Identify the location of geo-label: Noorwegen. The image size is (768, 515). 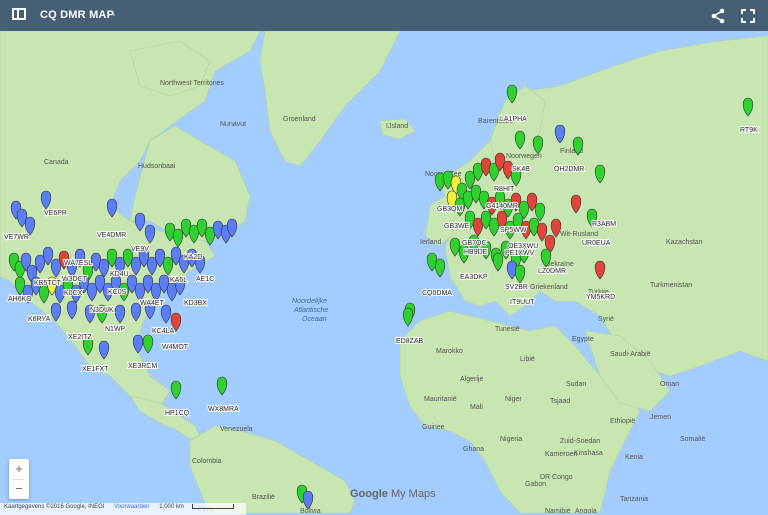
(524, 156).